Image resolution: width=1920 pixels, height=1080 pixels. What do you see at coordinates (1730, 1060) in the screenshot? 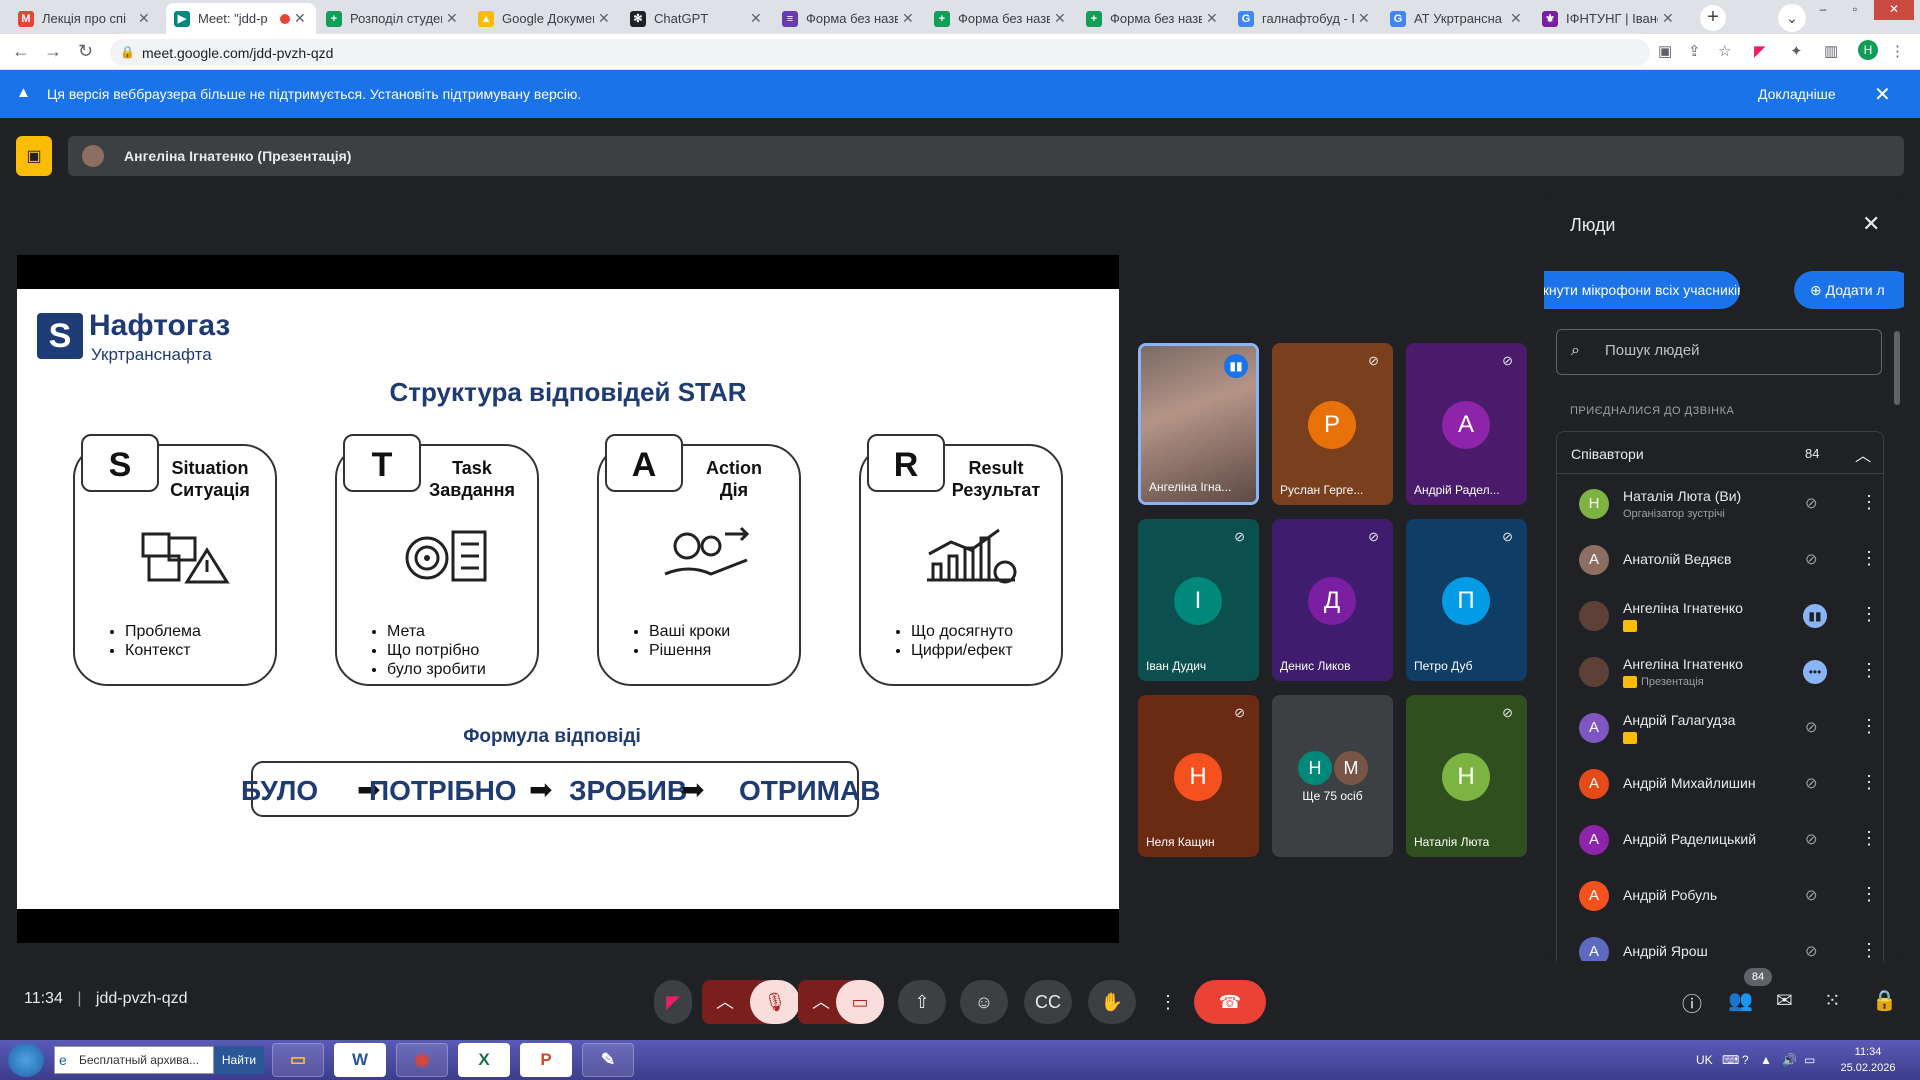
I see `keyboard-icon: ⌨` at bounding box center [1730, 1060].